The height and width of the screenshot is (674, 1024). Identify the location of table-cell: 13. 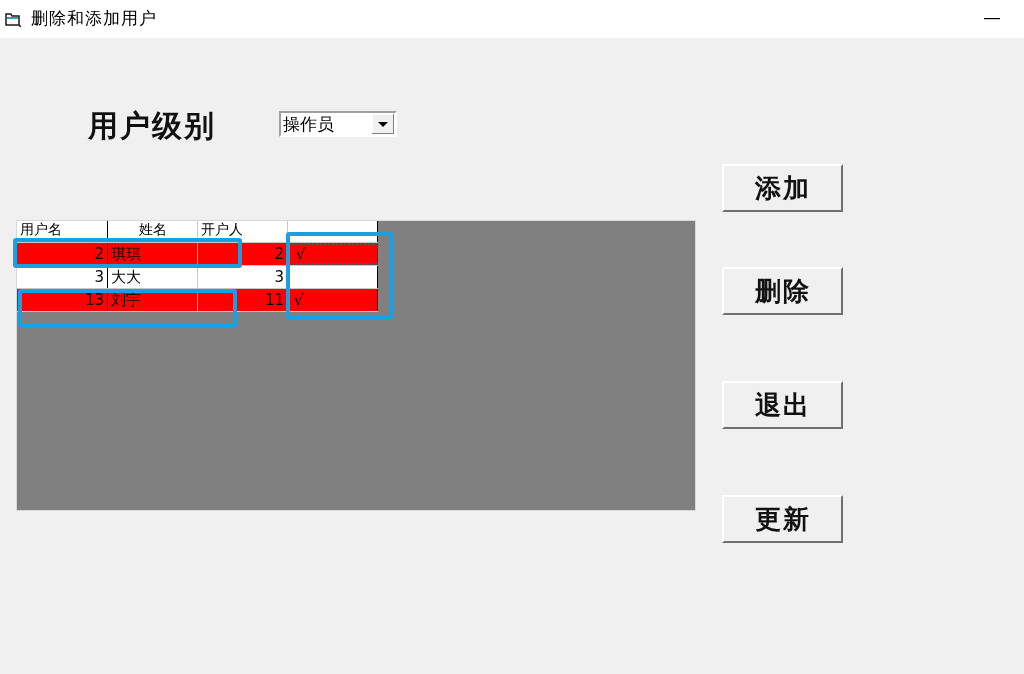
(94, 300).